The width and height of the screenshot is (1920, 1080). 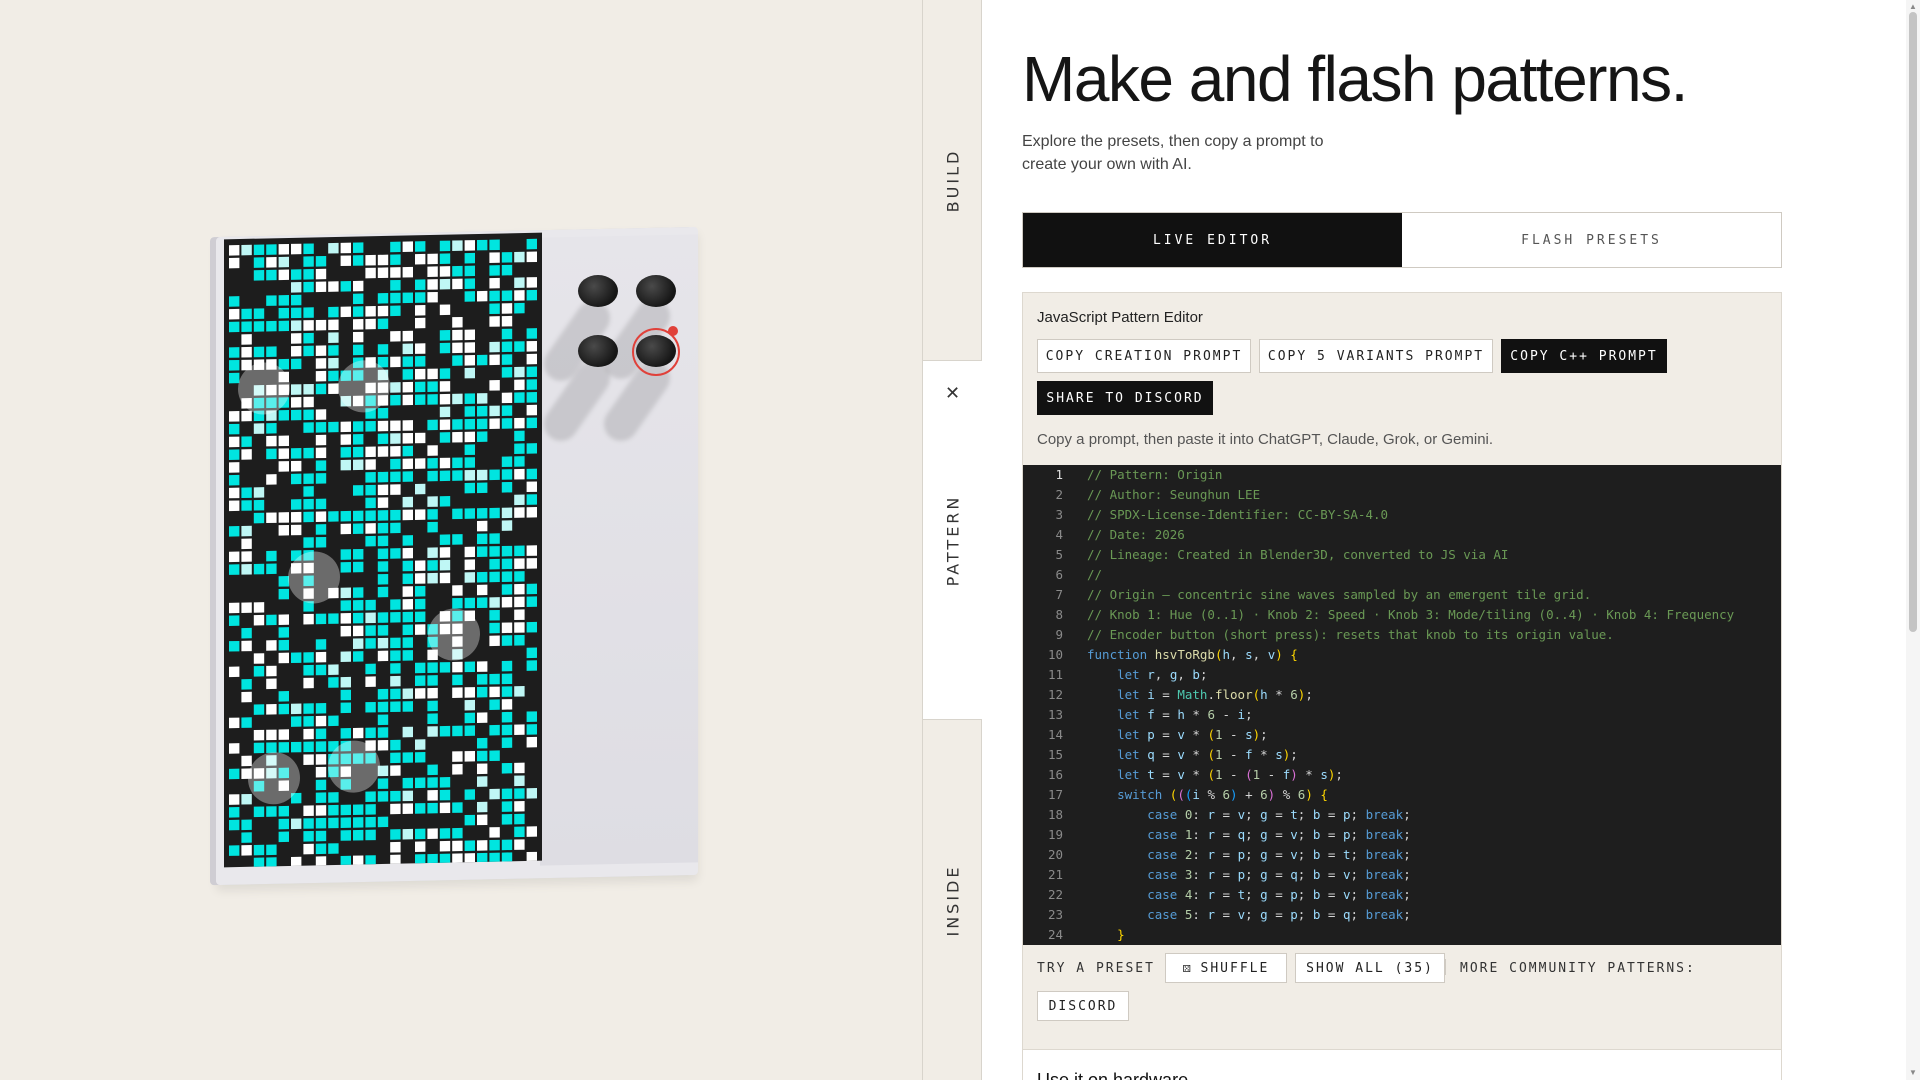 What do you see at coordinates (1376, 356) in the screenshot?
I see `copy-variants-prompt-button: COPY 5 VARIANTS PROMPT` at bounding box center [1376, 356].